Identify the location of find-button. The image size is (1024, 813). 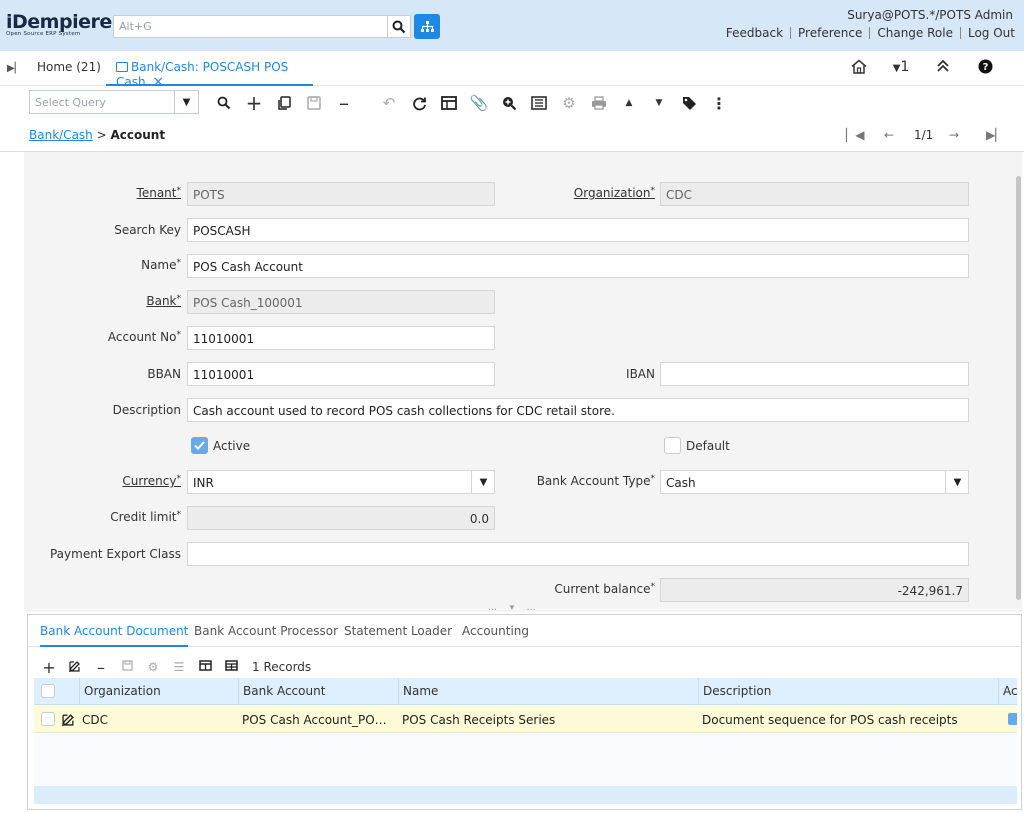
(224, 103).